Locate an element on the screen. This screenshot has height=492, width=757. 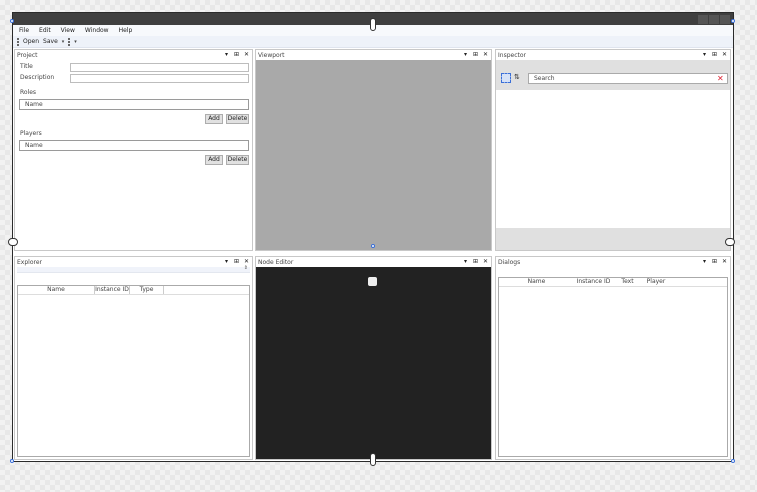
panel-title: Project is located at coordinates (27, 55).